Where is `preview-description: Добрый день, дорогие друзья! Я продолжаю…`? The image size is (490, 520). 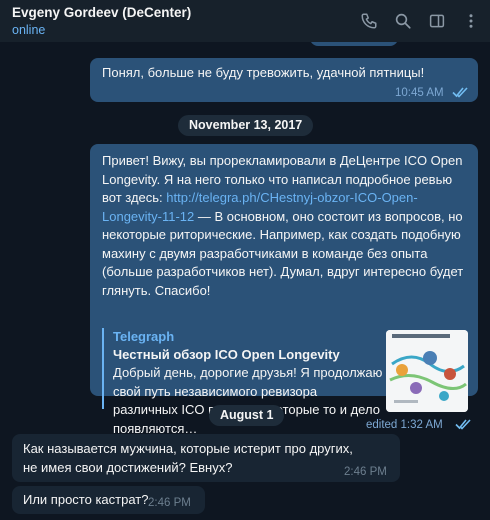 preview-description: Добрый день, дорогие друзья! Я продолжаю… is located at coordinates (248, 400).